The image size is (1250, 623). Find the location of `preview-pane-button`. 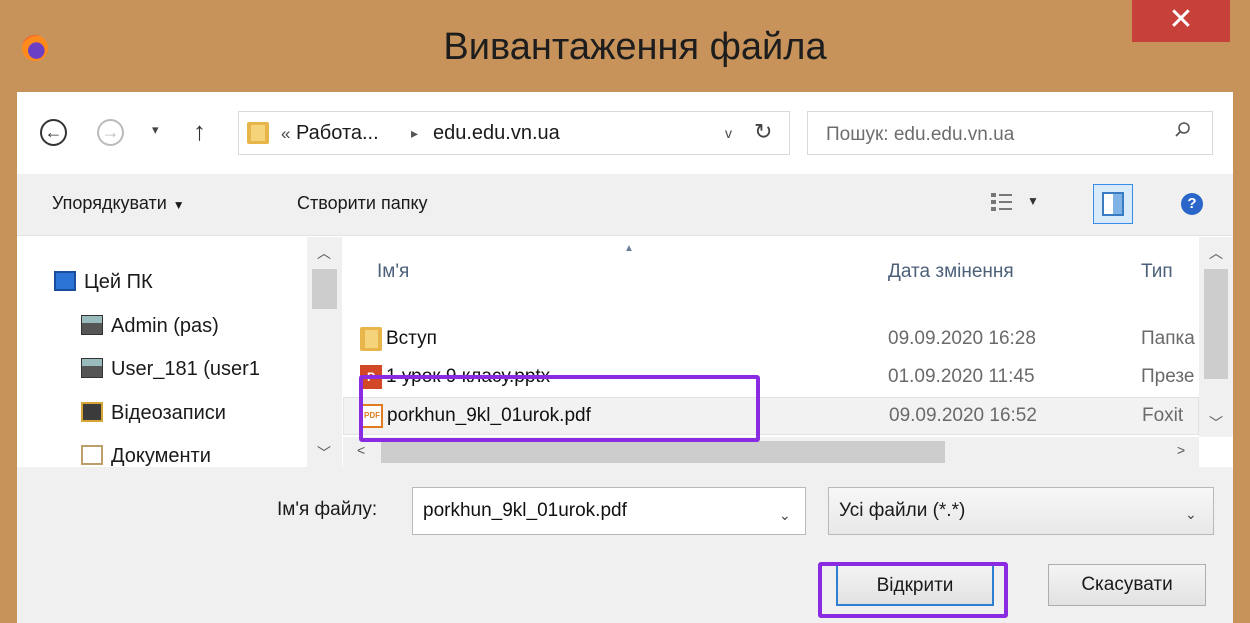

preview-pane-button is located at coordinates (1113, 204).